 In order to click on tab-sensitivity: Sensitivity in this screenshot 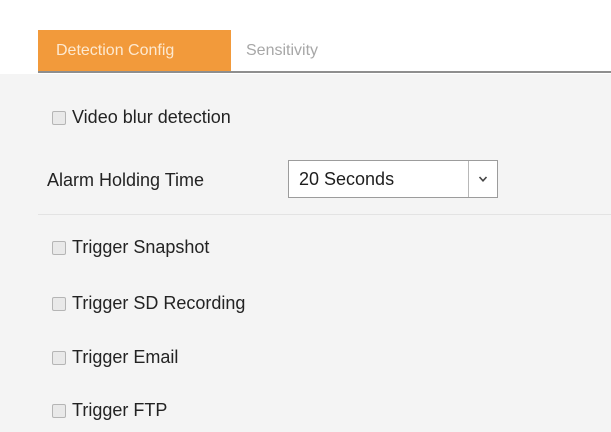, I will do `click(282, 50)`.